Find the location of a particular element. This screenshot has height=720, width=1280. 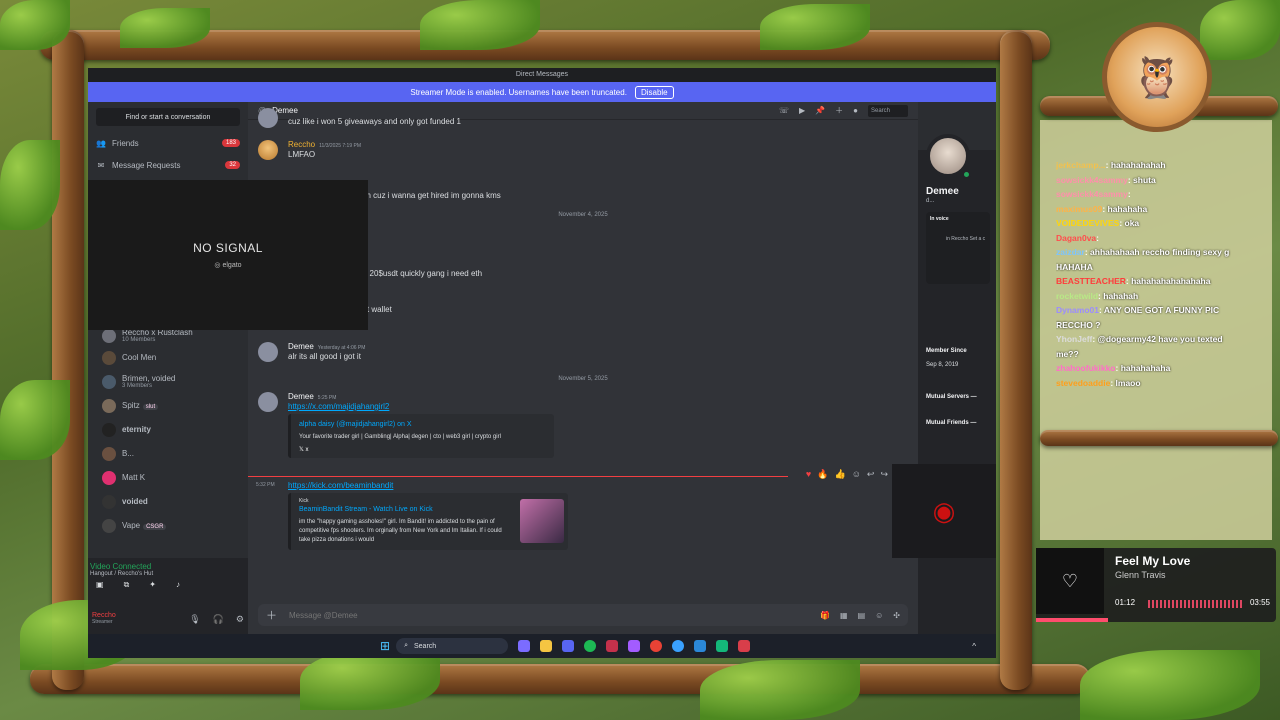

browser-icon is located at coordinates (678, 646).